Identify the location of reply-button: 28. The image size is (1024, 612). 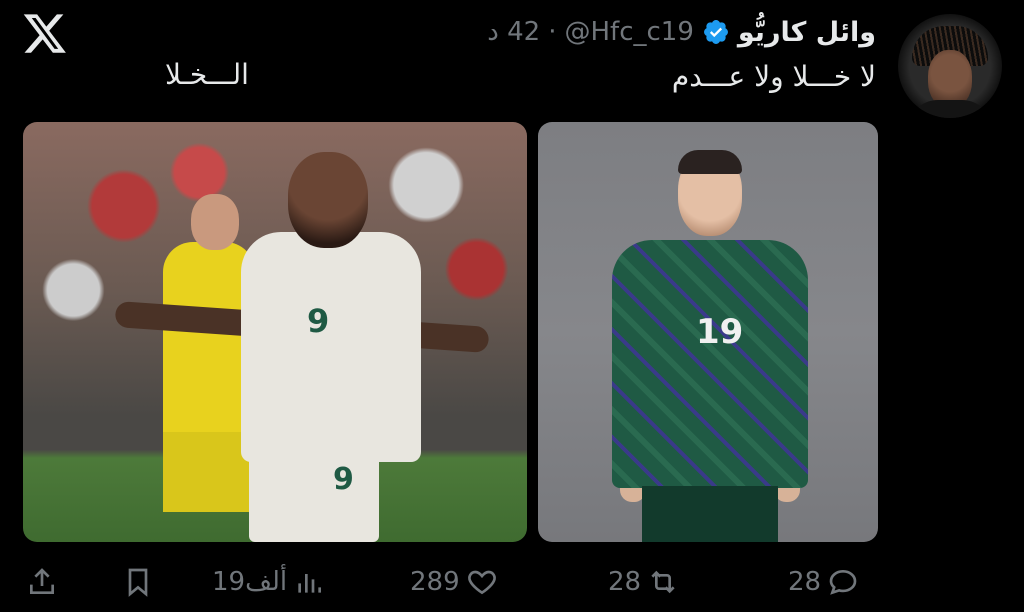
(823, 582).